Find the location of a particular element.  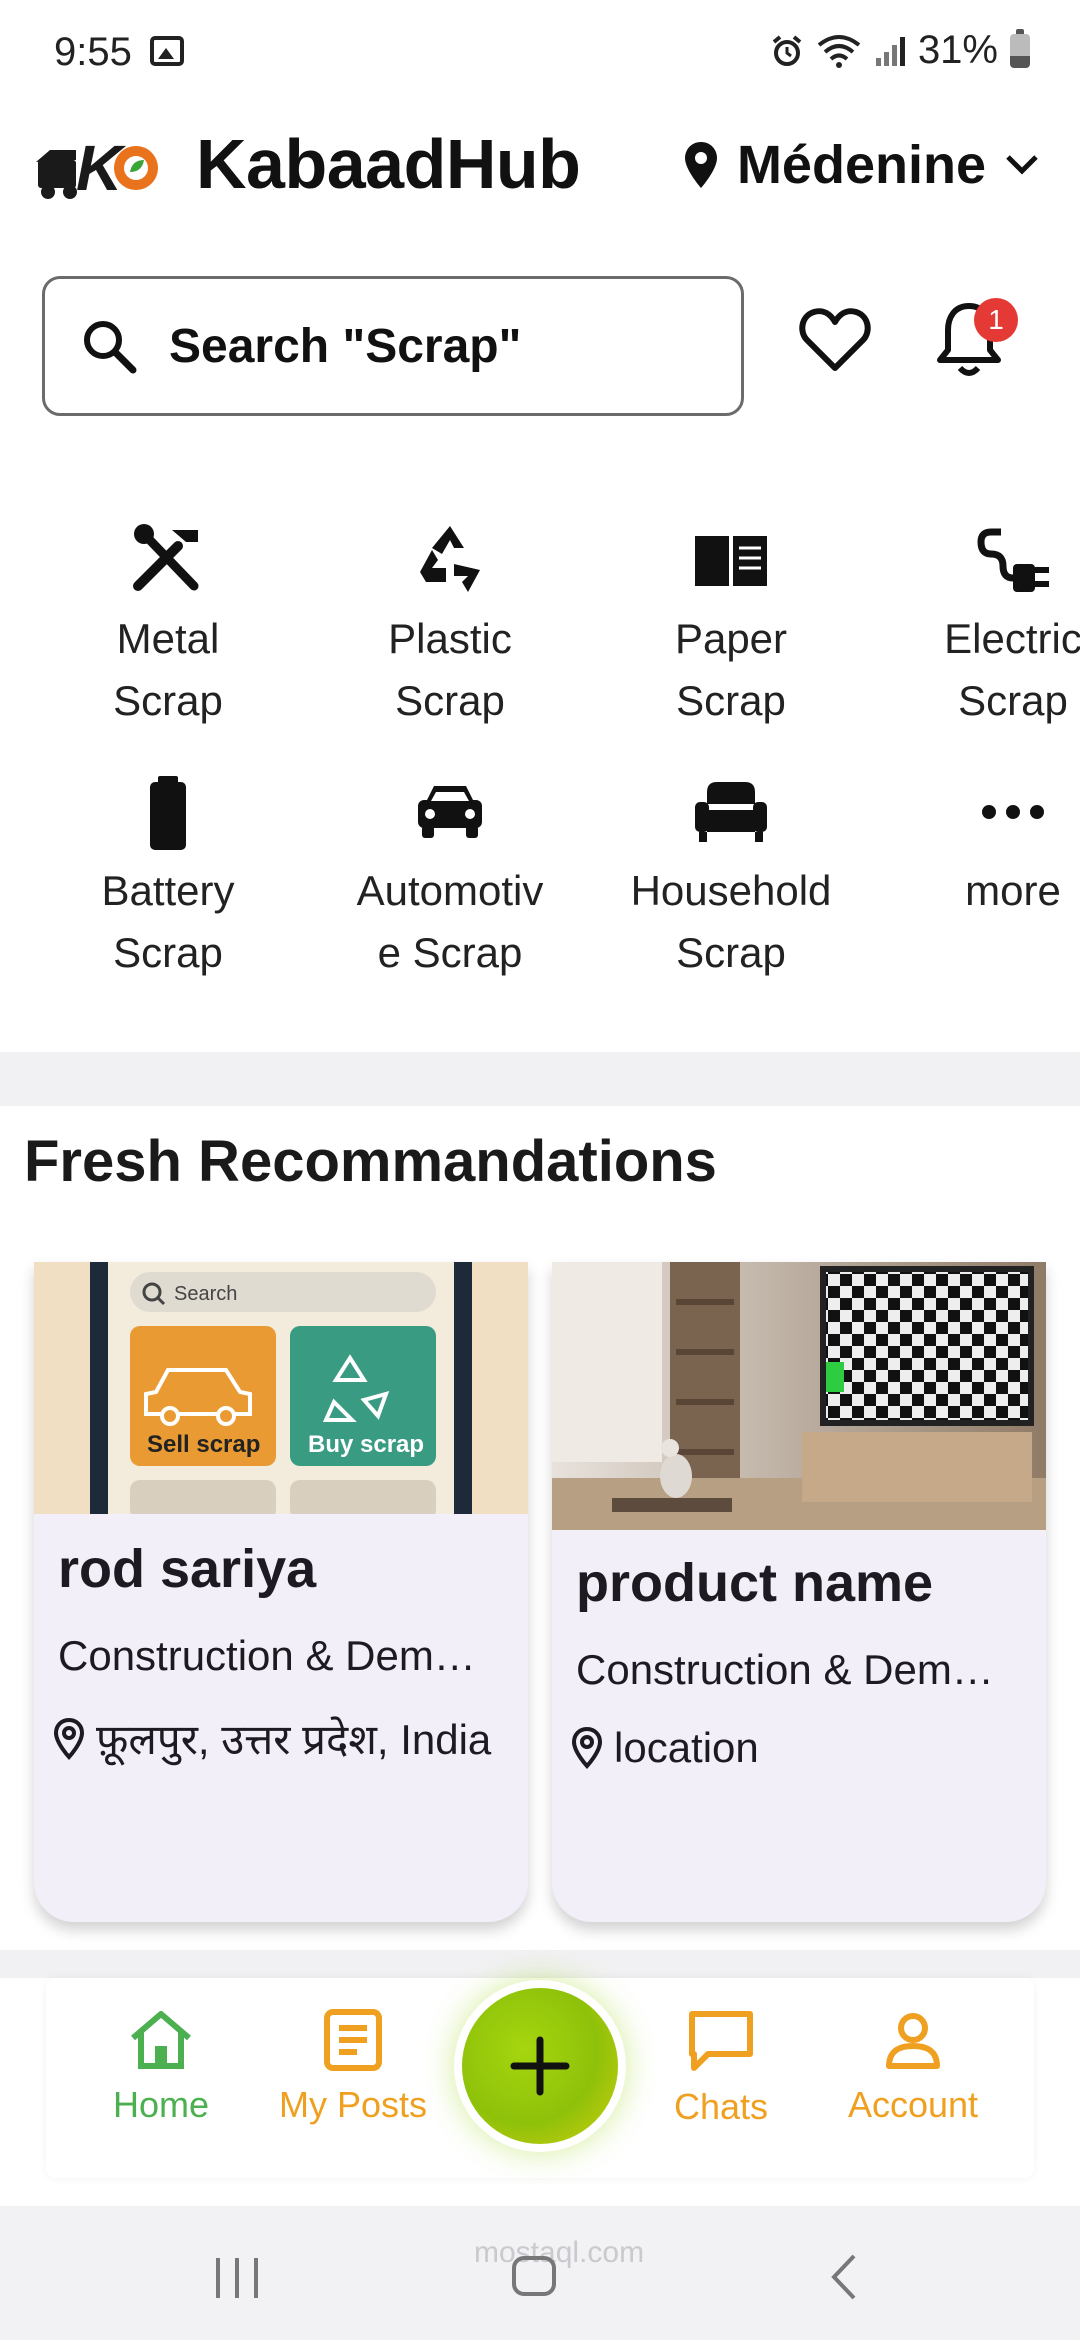

tools-icon is located at coordinates (166, 557).